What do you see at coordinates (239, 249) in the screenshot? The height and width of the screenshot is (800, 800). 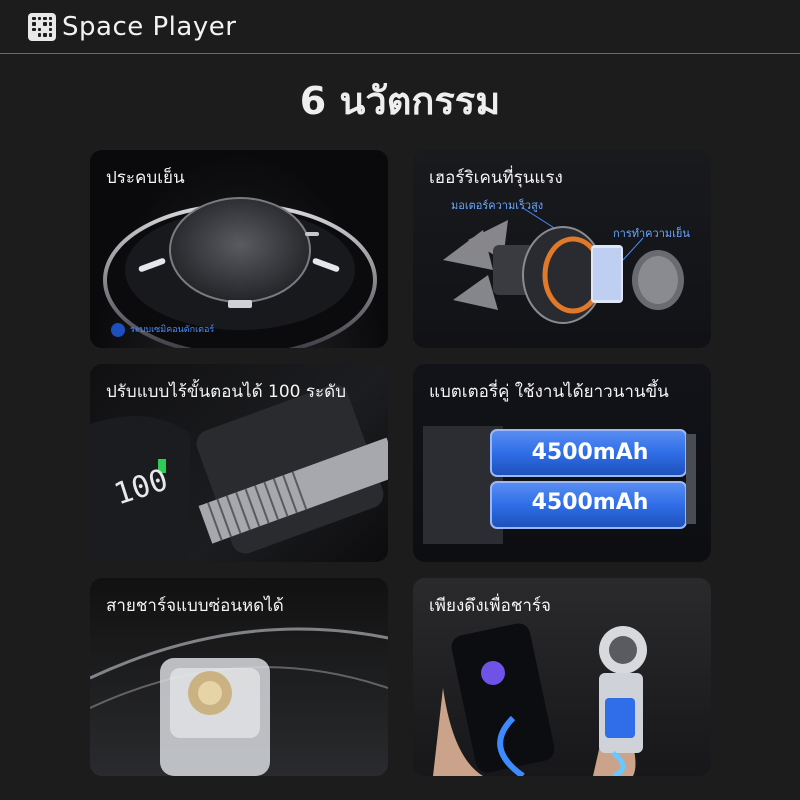 I see `feature-card-cold-compress: ประคบเย็น ระบบเซมิคอนดักเตอร์` at bounding box center [239, 249].